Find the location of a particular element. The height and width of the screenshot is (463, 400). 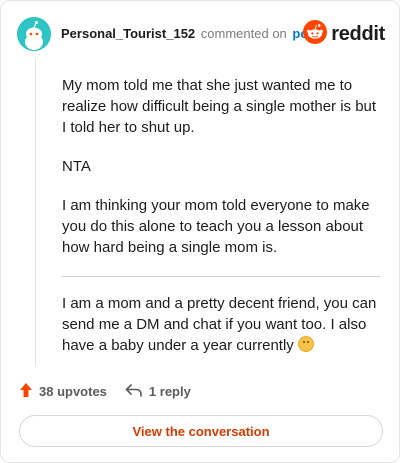

reddit-wordmark: reddit is located at coordinates (358, 33).